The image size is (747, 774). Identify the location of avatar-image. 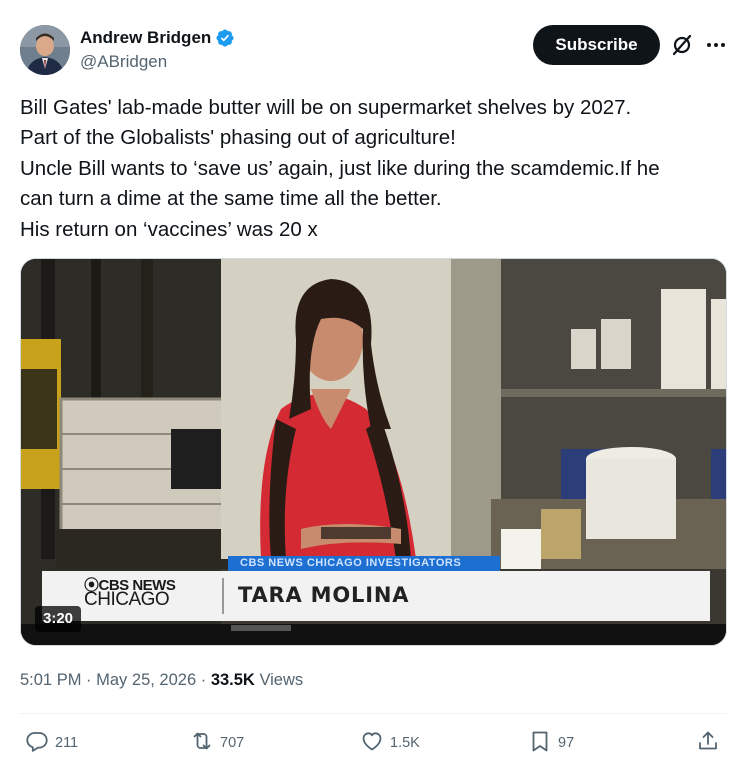
(45, 50).